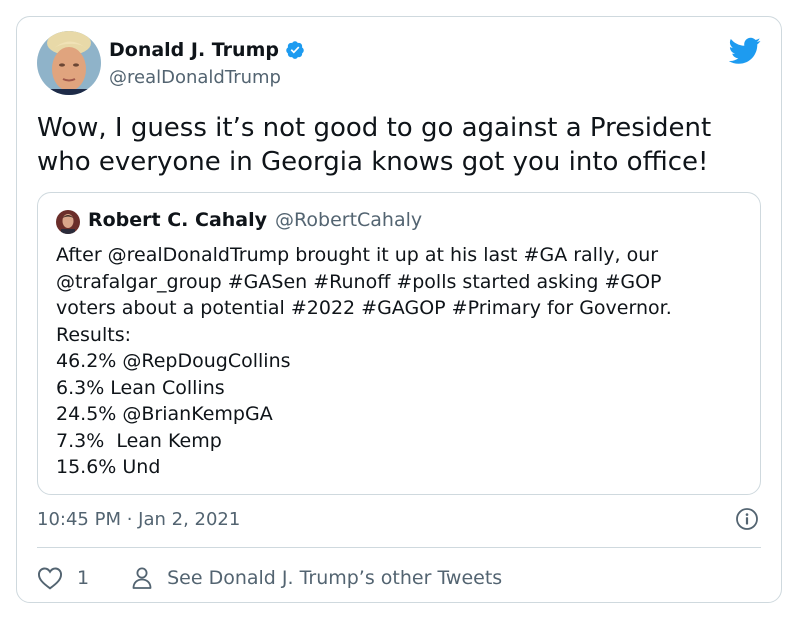  Describe the element at coordinates (50, 578) in the screenshot. I see `heart-icon` at that location.